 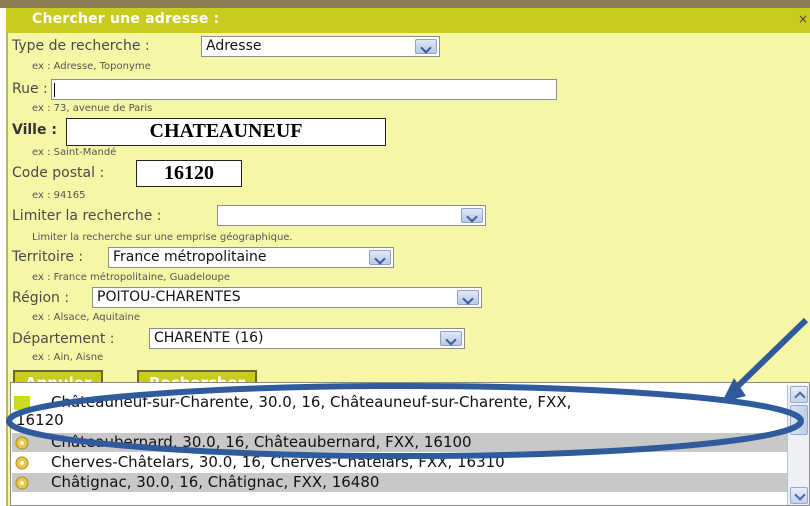 What do you see at coordinates (772, 353) in the screenshot?
I see `annotation-arrow-shaft` at bounding box center [772, 353].